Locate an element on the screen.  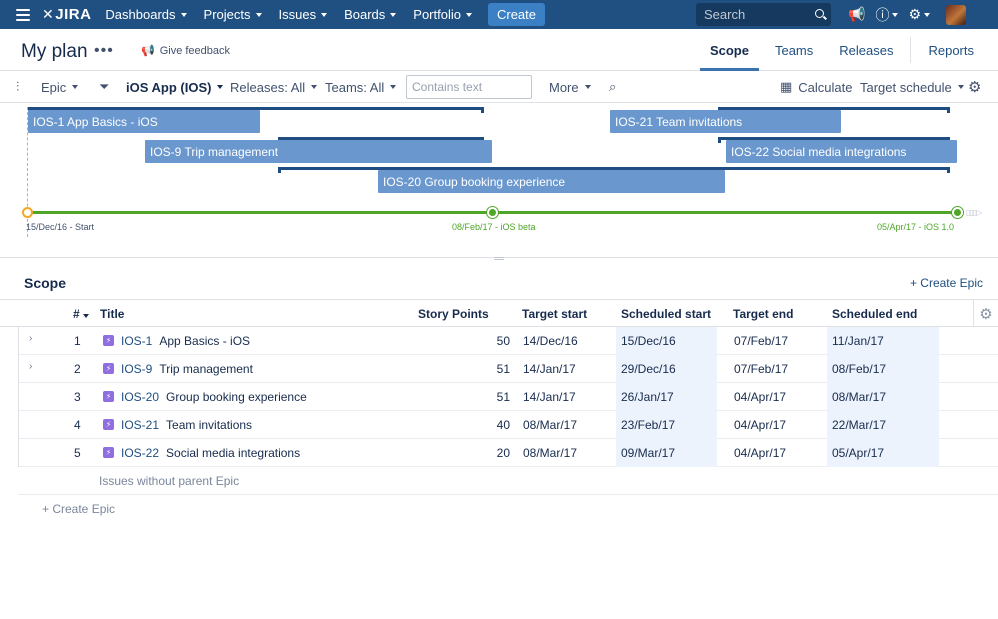
issue-key: IOS-20 is located at coordinates (140, 397).